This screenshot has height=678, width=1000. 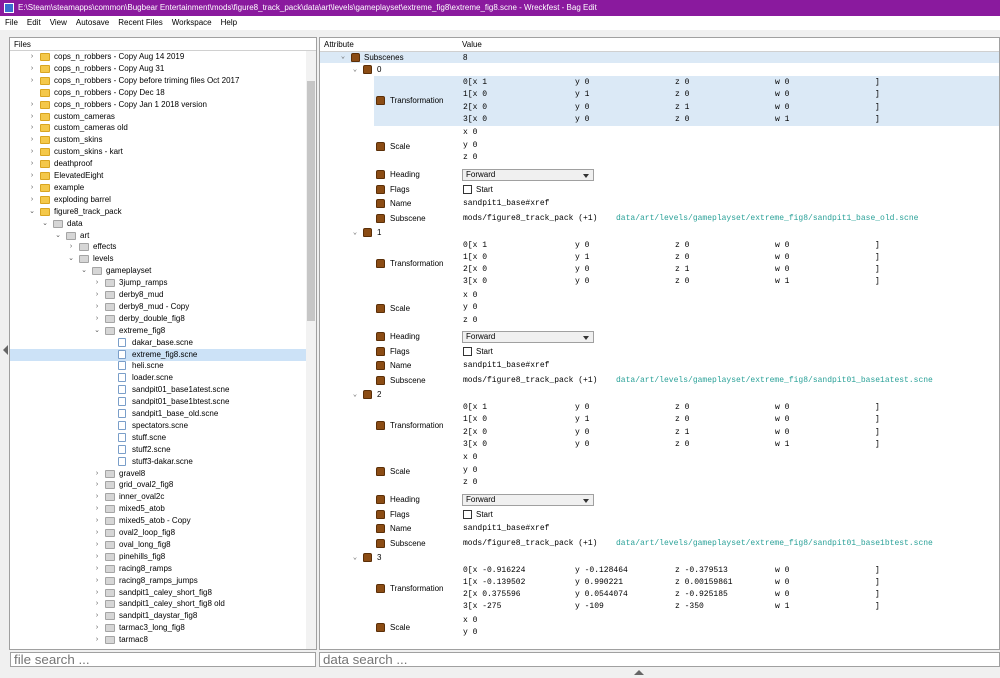 What do you see at coordinates (158, 117) in the screenshot?
I see `tree-item: › custom_cameras` at bounding box center [158, 117].